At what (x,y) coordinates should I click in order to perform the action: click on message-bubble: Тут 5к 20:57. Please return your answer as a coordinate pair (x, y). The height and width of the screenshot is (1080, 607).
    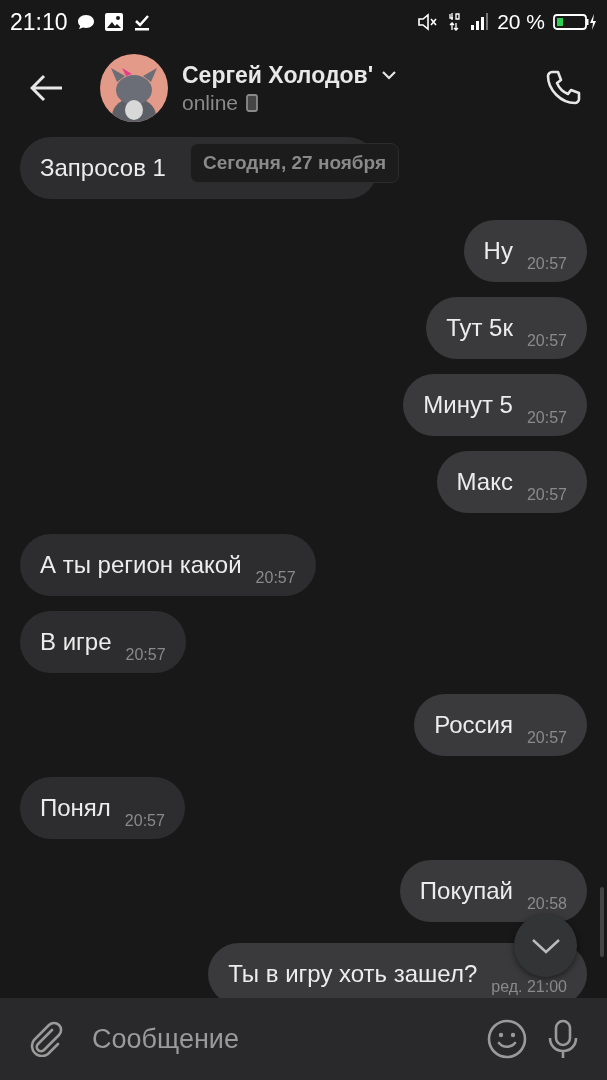
    Looking at the image, I should click on (506, 328).